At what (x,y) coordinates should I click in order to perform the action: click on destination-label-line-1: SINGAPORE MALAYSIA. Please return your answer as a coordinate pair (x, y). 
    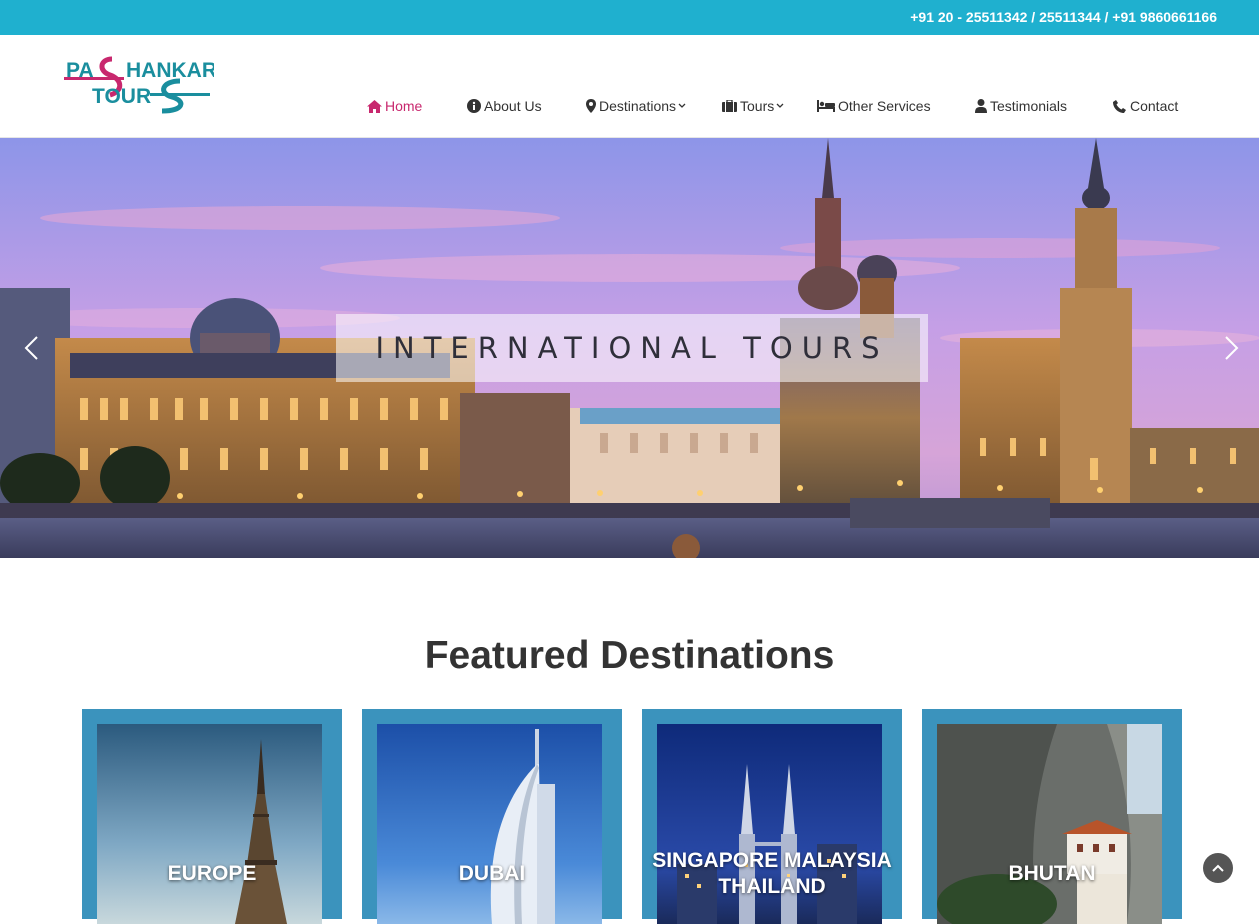
    Looking at the image, I should click on (772, 860).